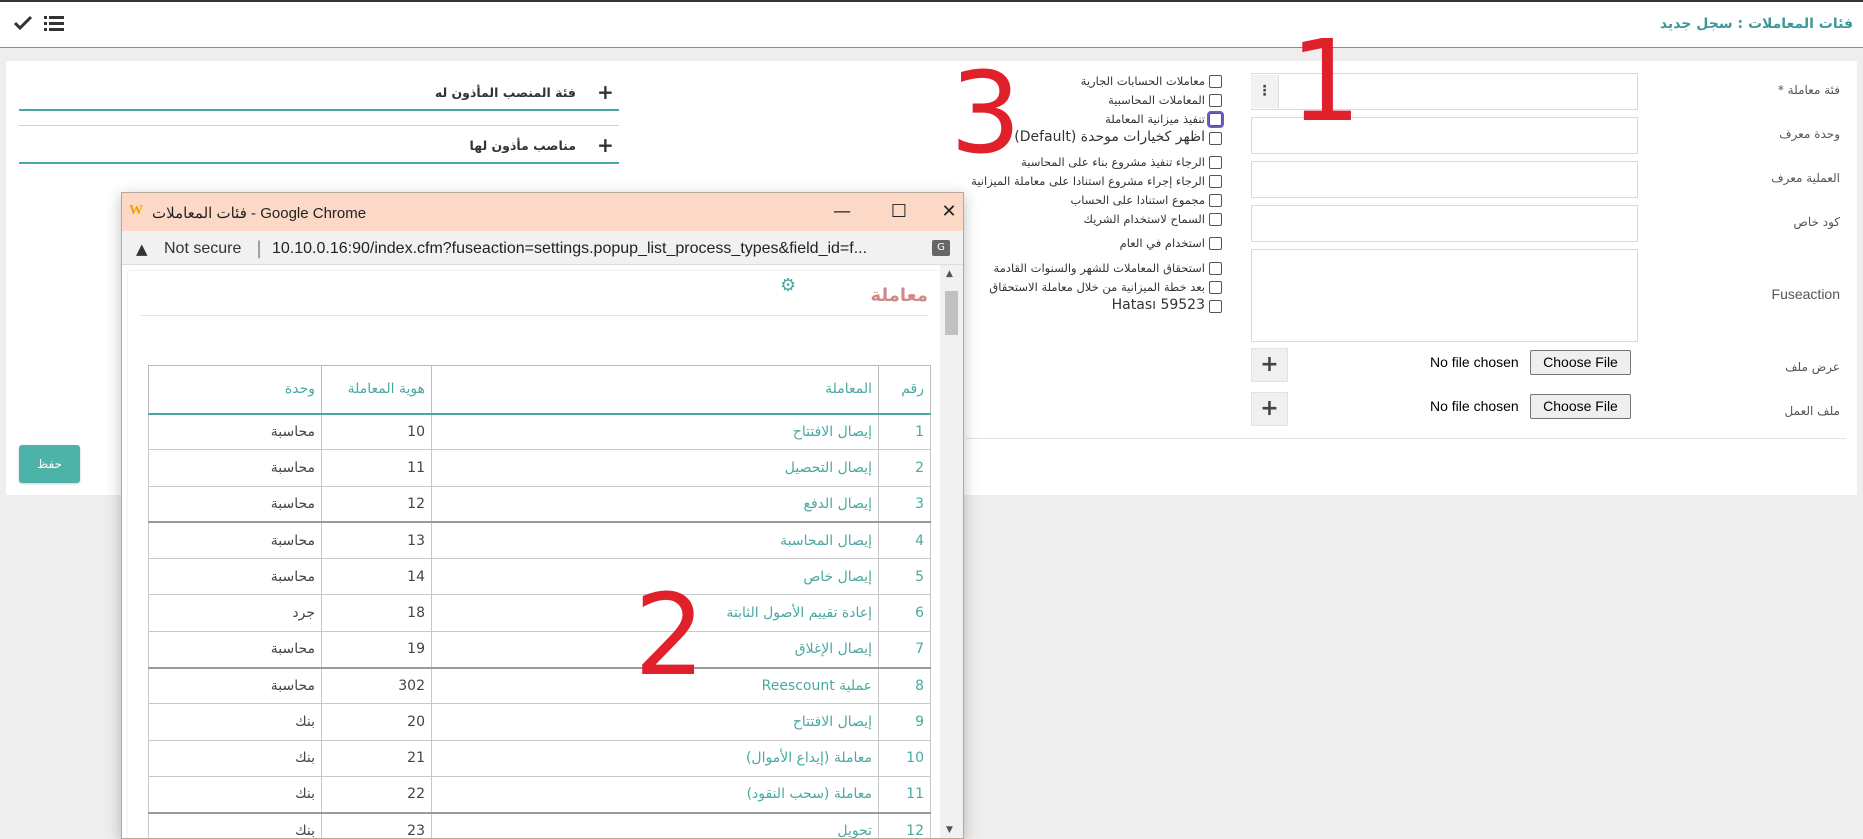 The width and height of the screenshot is (1863, 839). What do you see at coordinates (904, 722) in the screenshot?
I see `row-number: 9` at bounding box center [904, 722].